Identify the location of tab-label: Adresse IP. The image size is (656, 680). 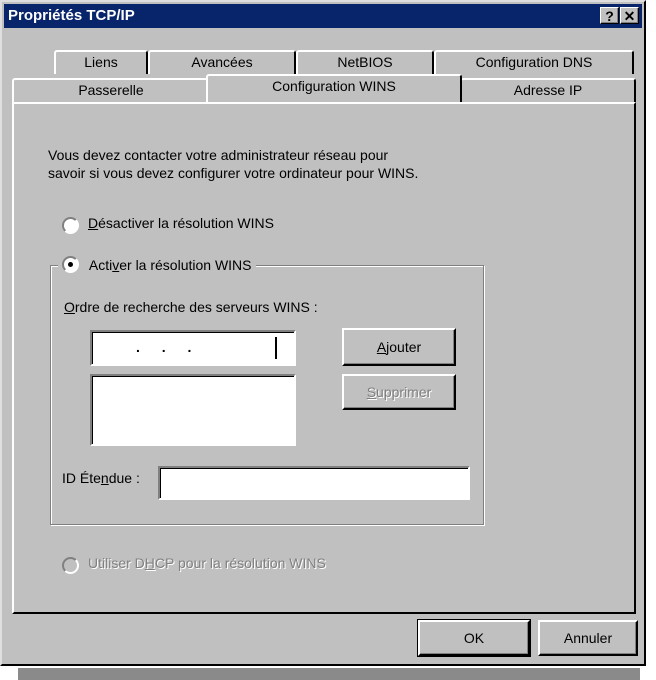
(548, 90).